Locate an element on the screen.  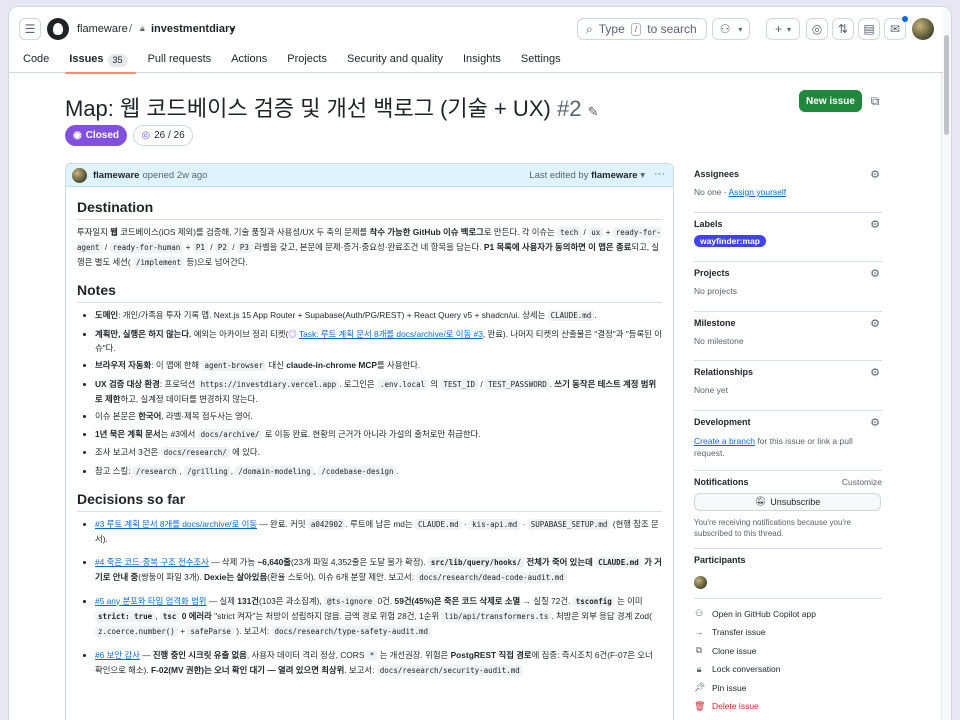
tab-code: Code is located at coordinates (40, 62).